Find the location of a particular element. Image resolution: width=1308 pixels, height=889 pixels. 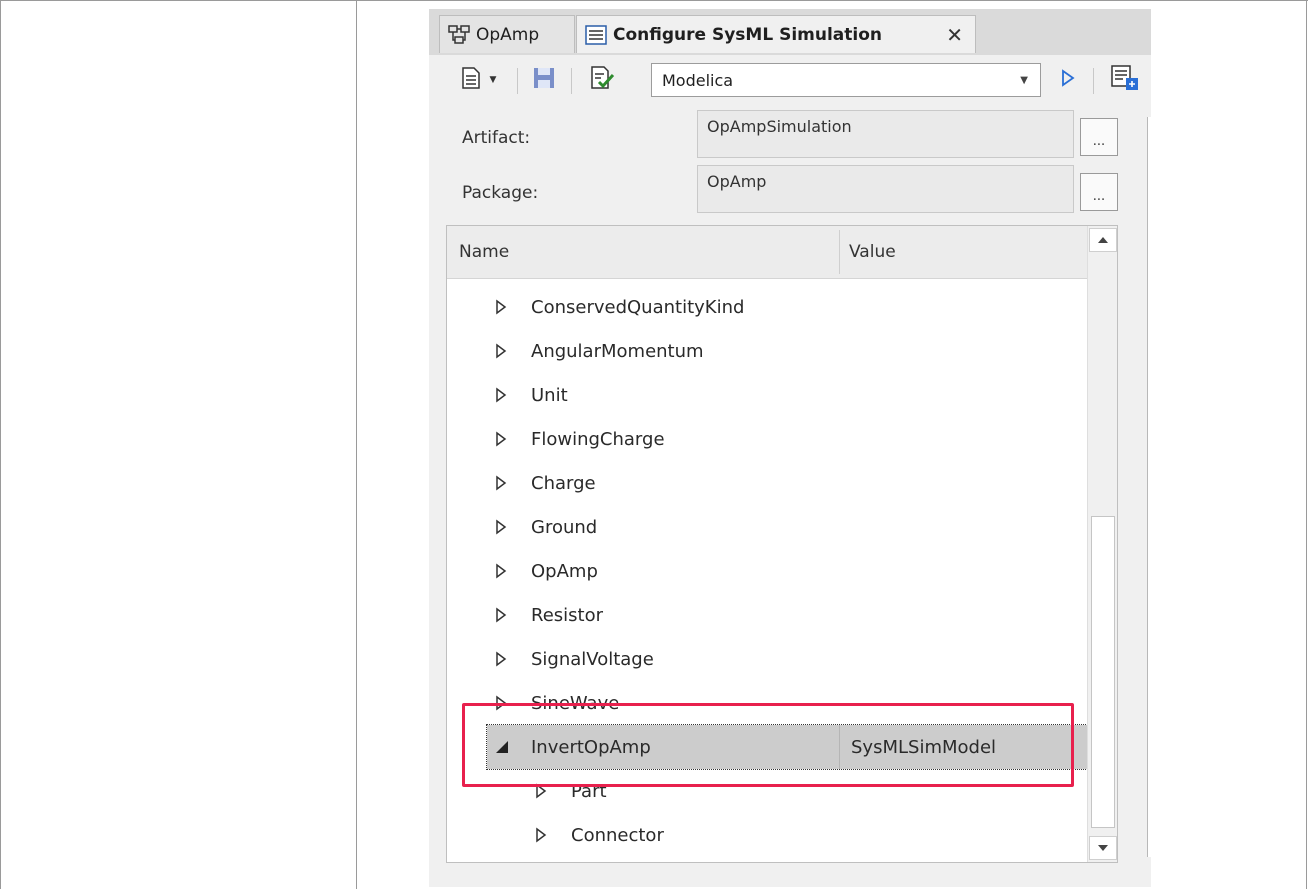

tab-bar: OpAmp Configure SysML Simulation ✕ is located at coordinates (790, 32).